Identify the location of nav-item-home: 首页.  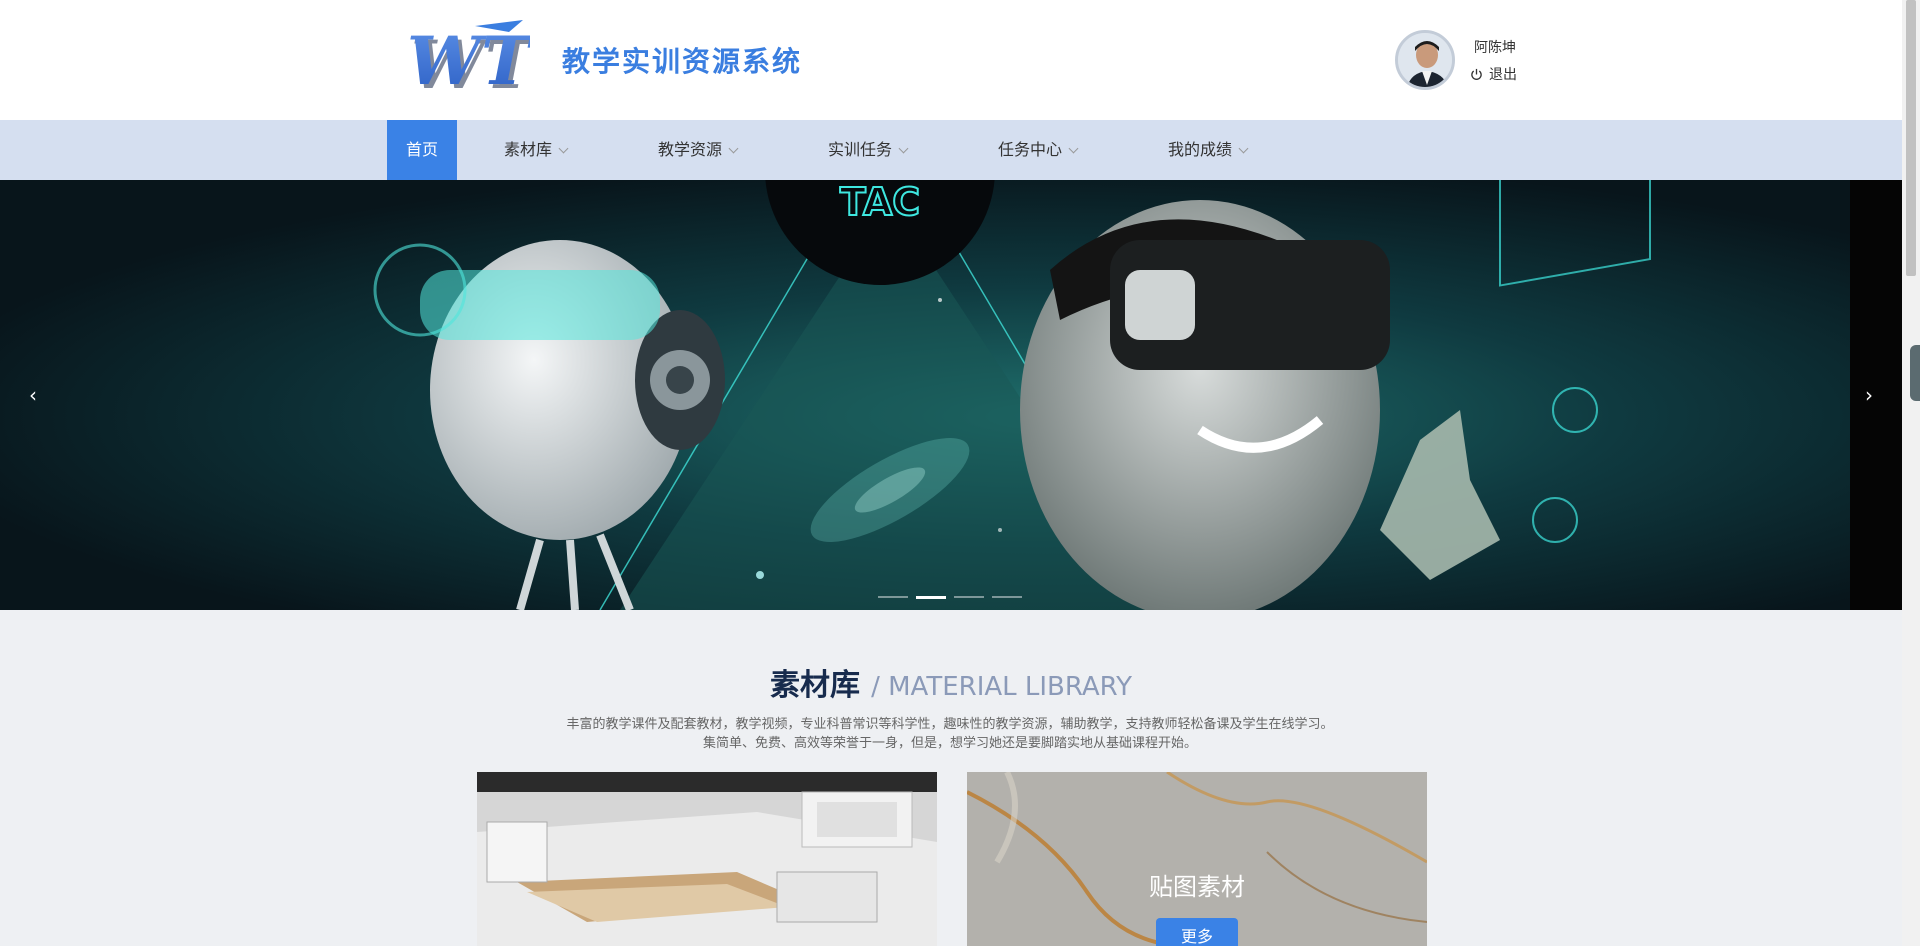
(422, 150).